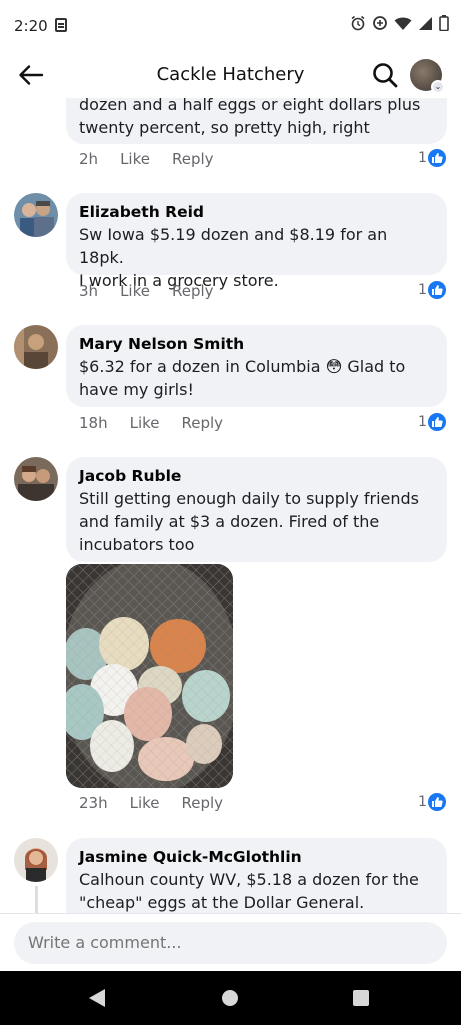 The height and width of the screenshot is (1025, 461). I want to click on comment-time: 3h, so click(89, 291).